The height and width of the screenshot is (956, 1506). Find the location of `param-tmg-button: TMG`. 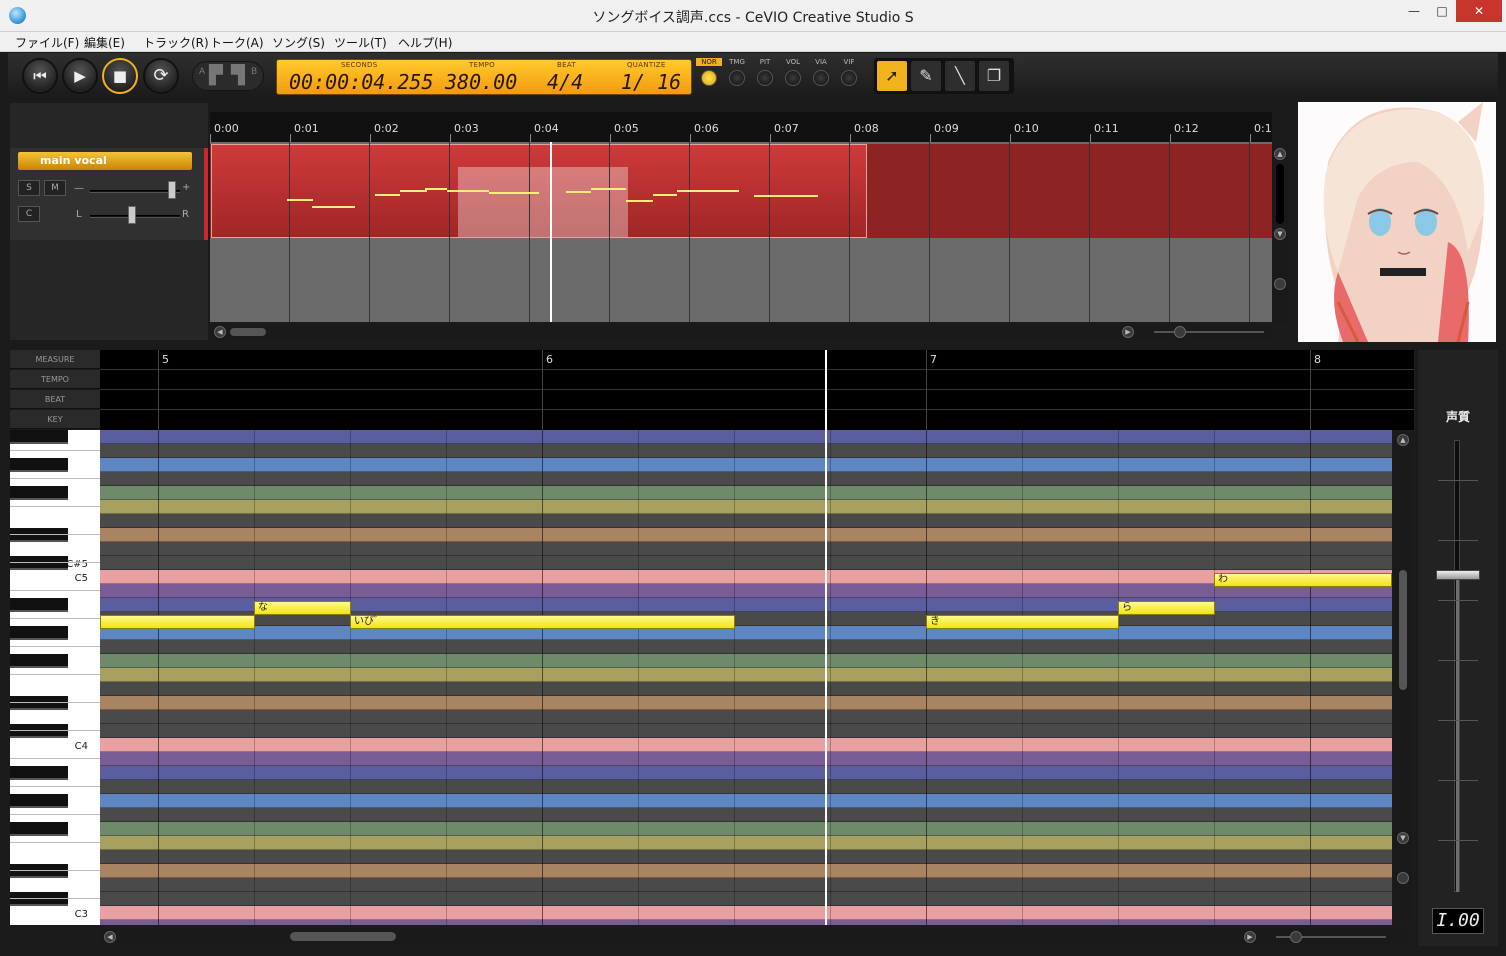

param-tmg-button: TMG is located at coordinates (737, 72).